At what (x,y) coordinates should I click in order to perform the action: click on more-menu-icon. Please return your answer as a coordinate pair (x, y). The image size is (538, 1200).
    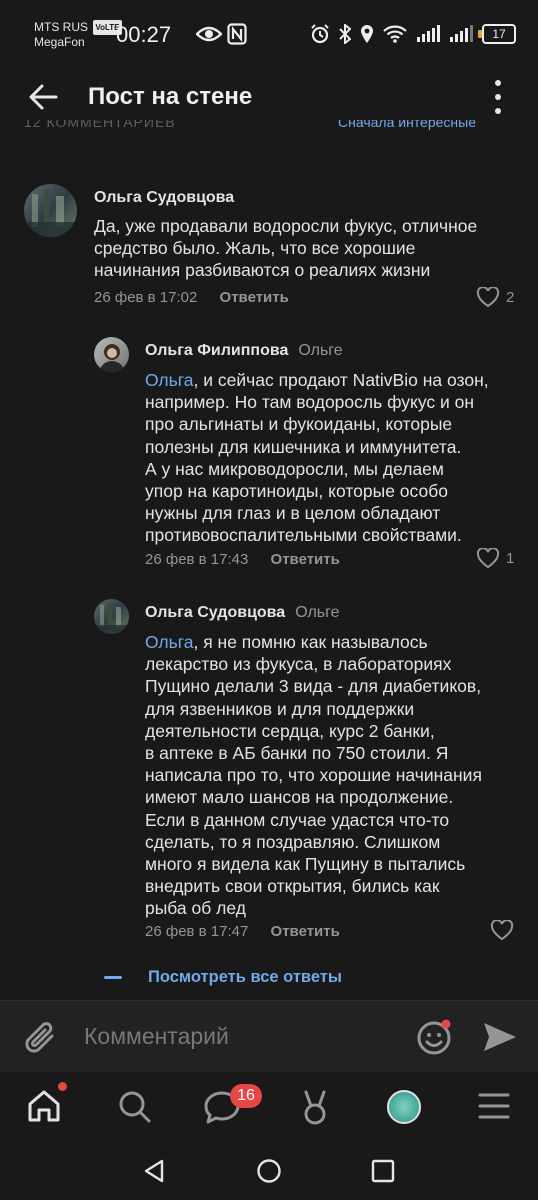
    Looking at the image, I should click on (498, 97).